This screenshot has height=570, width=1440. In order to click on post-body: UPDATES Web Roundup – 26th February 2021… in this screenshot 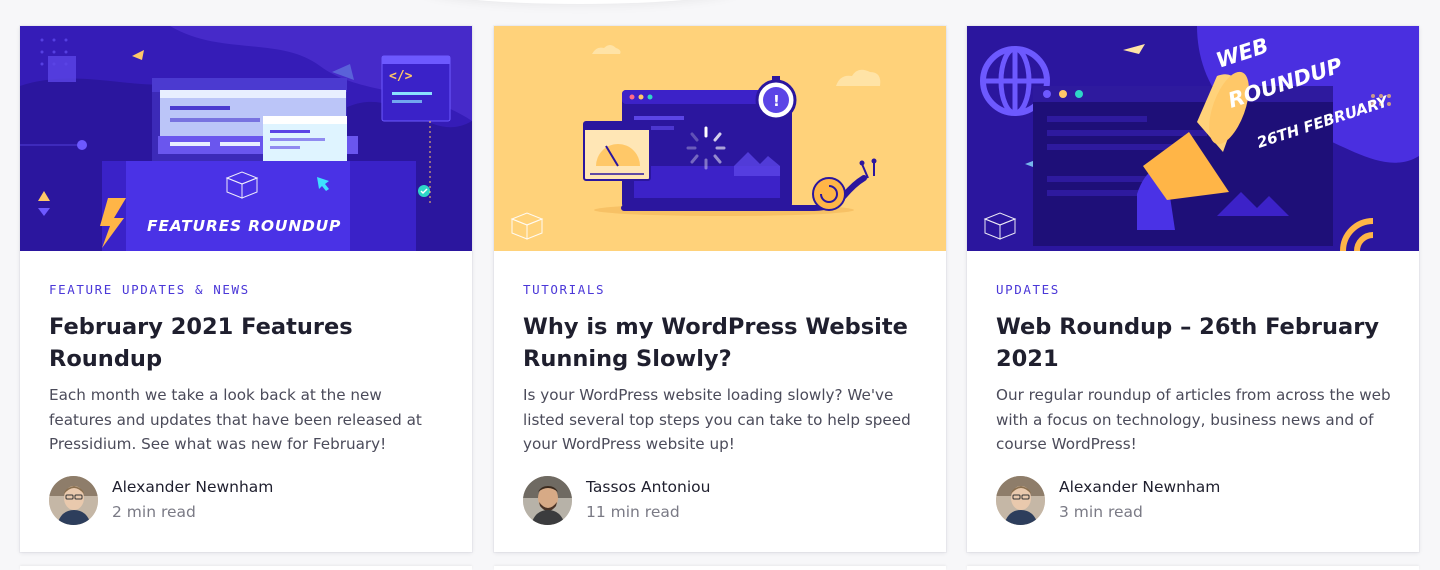, I will do `click(1196, 369)`.